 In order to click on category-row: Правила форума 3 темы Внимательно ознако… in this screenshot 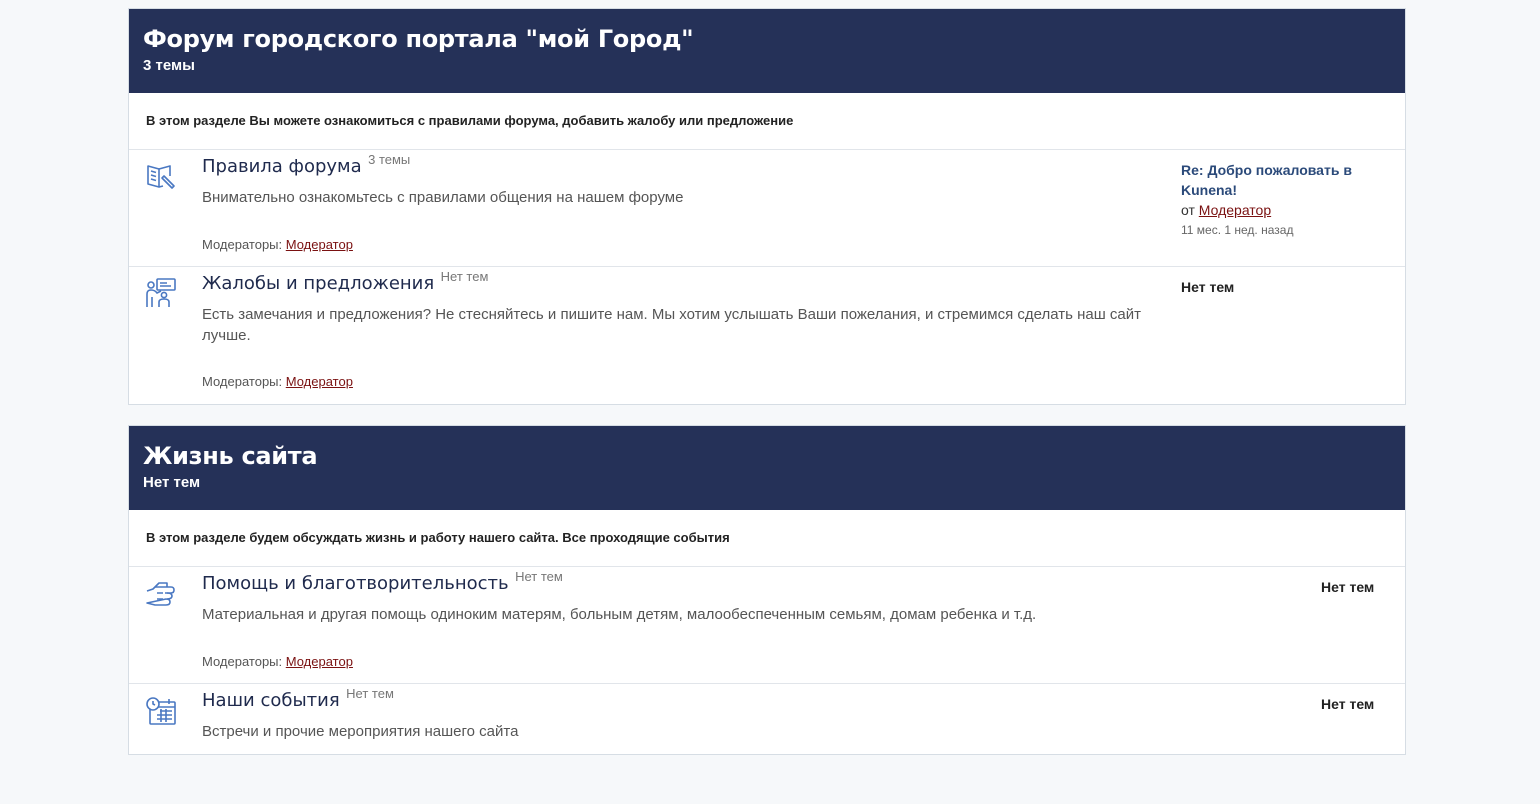, I will do `click(767, 208)`.